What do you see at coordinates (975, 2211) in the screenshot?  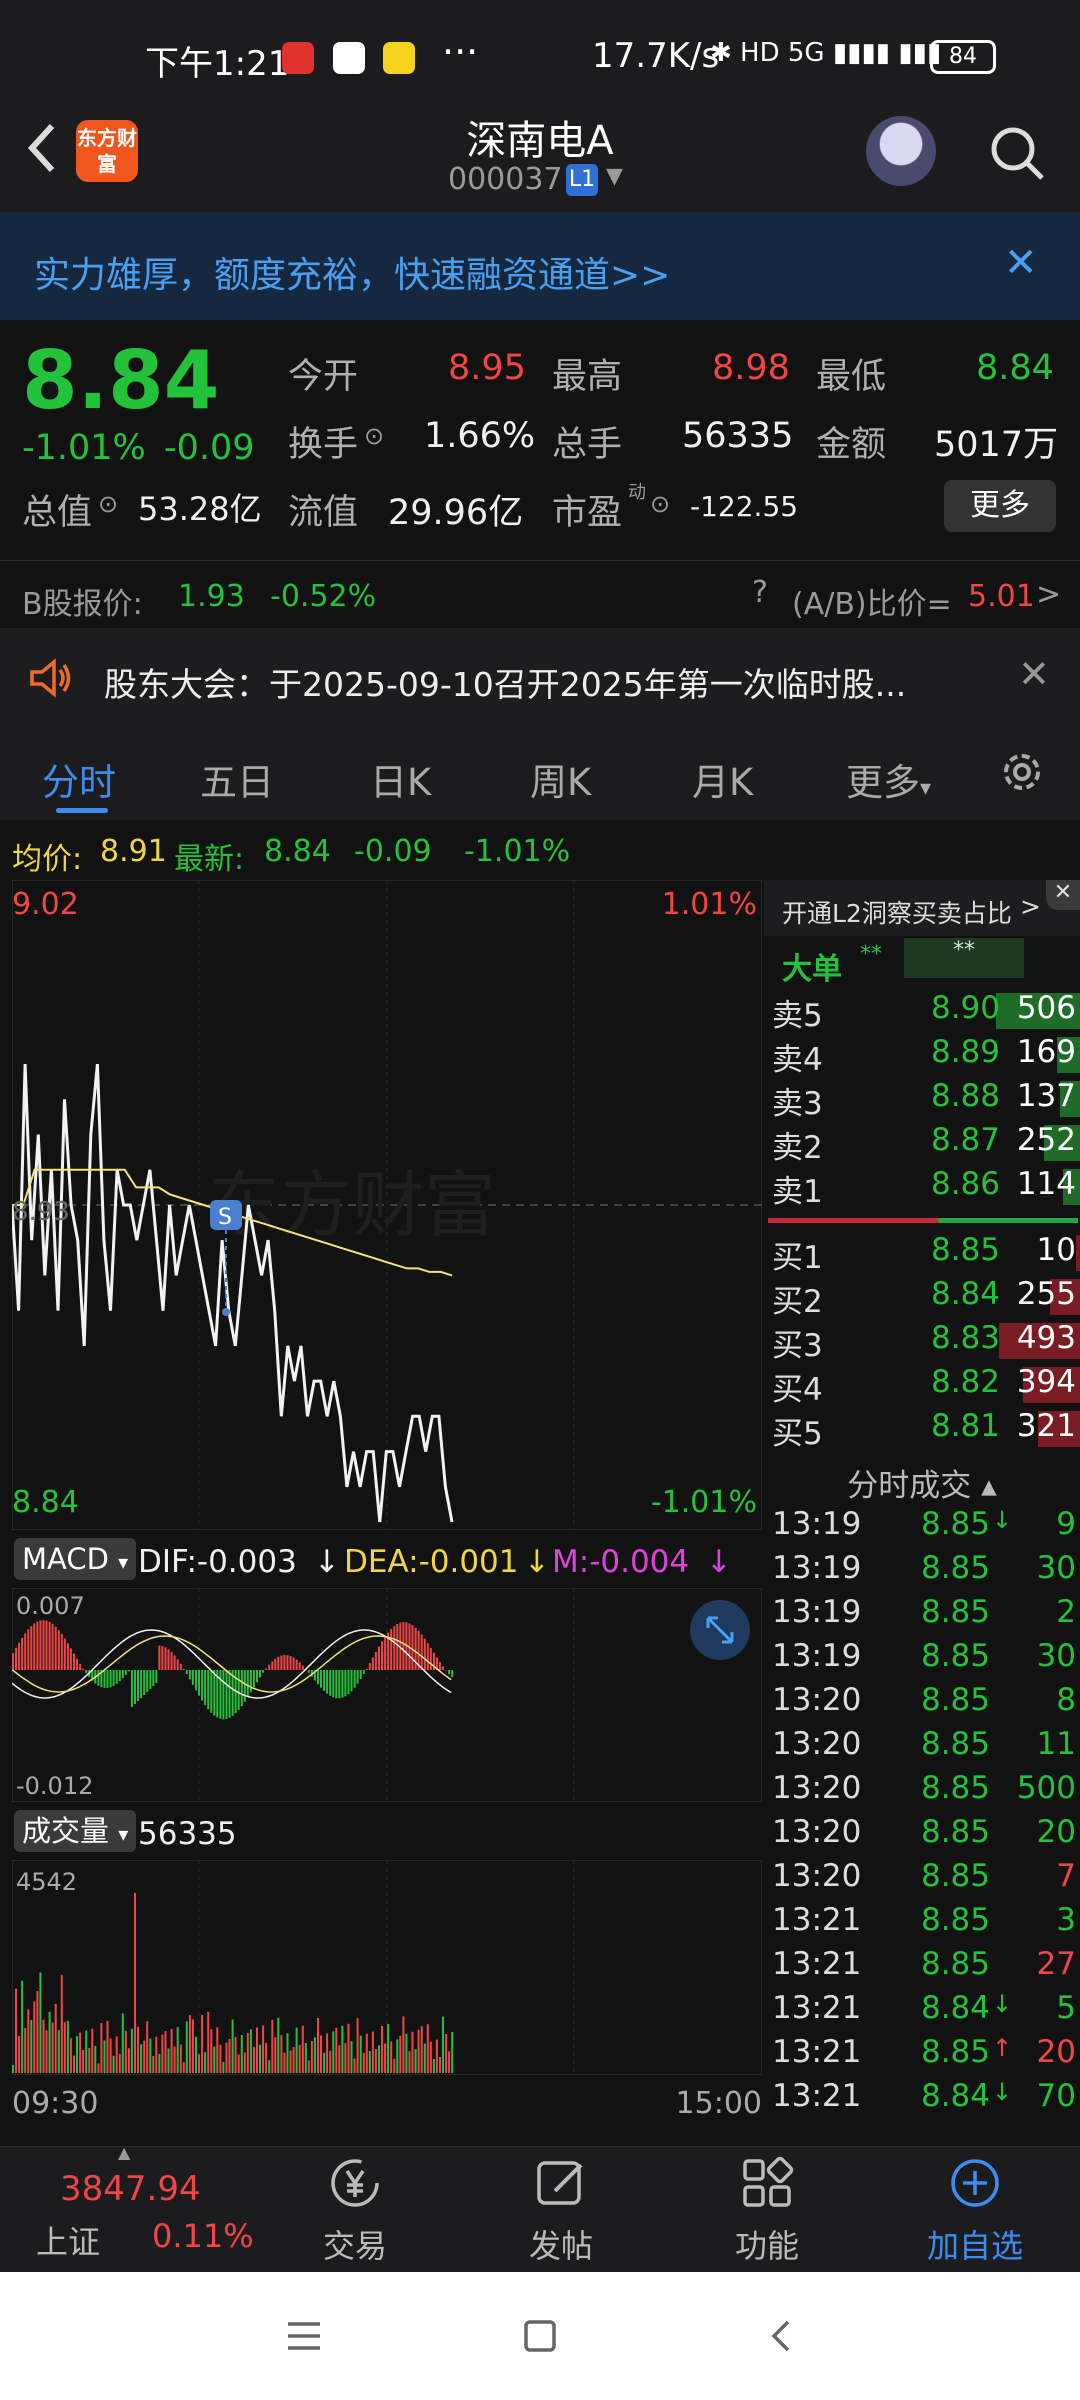 I see `nav-add-watchlist: 加自选` at bounding box center [975, 2211].